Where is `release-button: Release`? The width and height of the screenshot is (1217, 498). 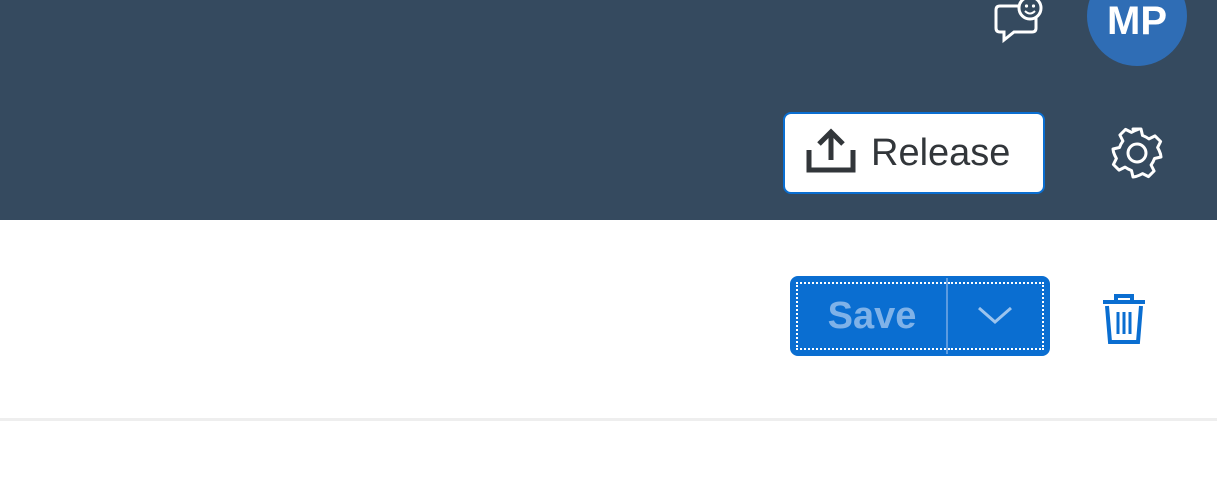
release-button: Release is located at coordinates (914, 153).